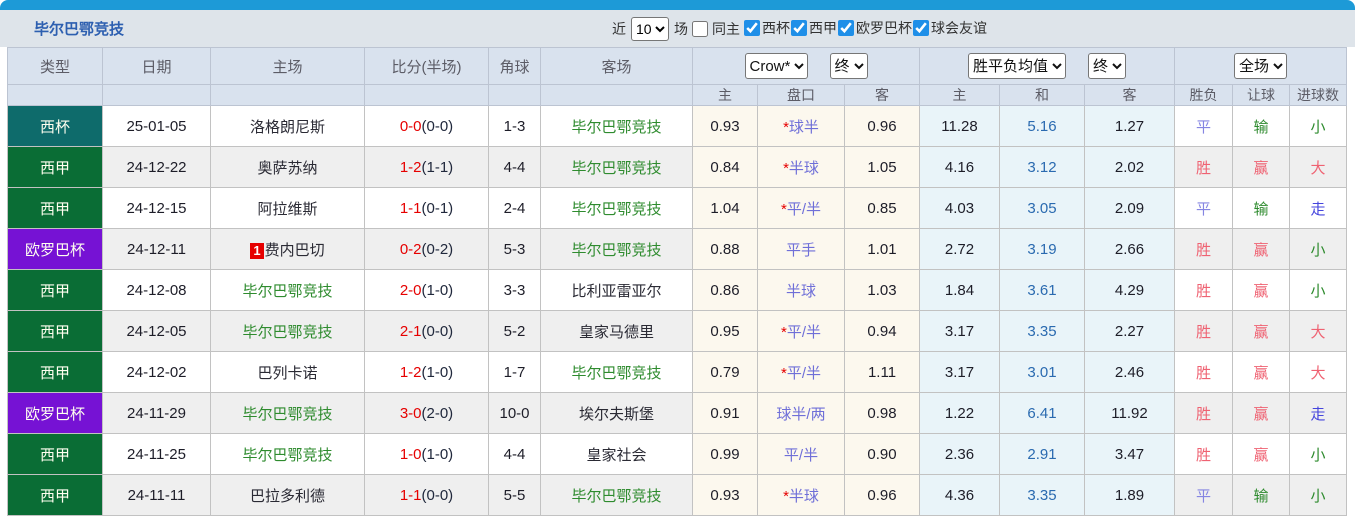 This screenshot has height=520, width=1355. I want to click on score-cell: 0-2(0-2), so click(426, 249).